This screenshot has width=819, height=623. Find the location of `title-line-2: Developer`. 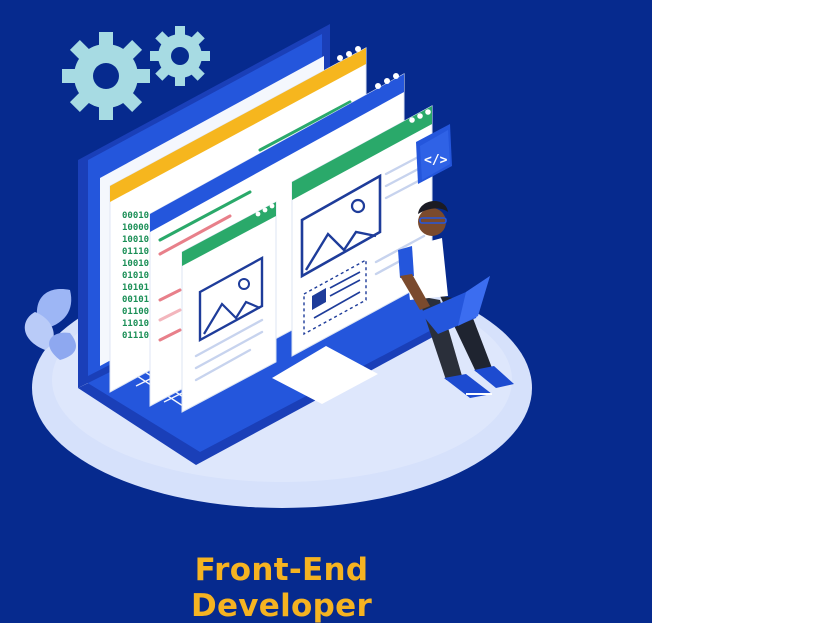

title-line-2: Developer is located at coordinates (281, 605).